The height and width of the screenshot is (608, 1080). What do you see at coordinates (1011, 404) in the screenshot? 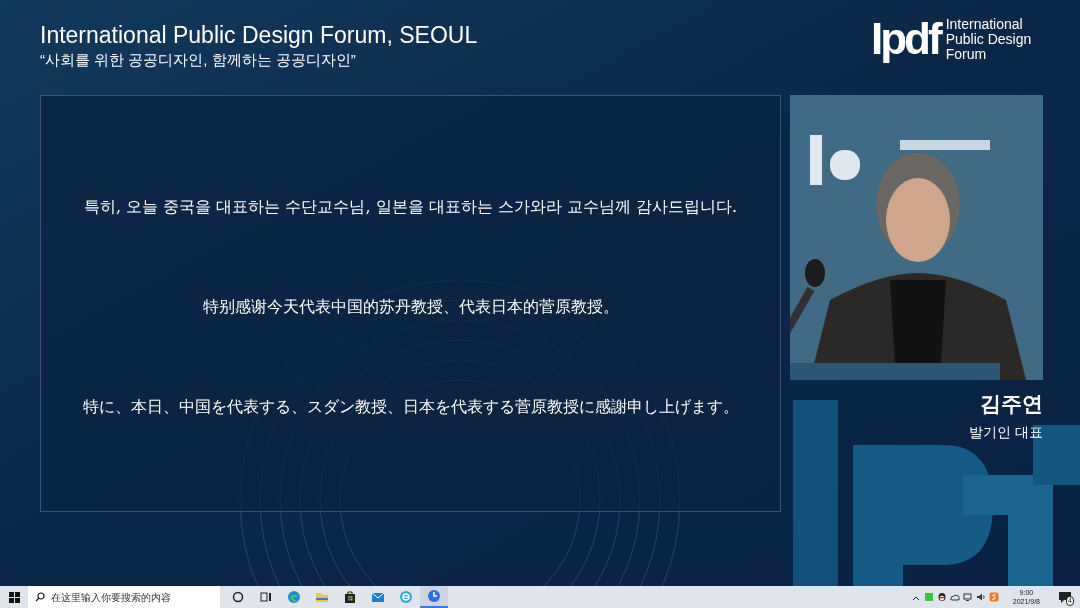
I see `speaker-name: 김주연` at bounding box center [1011, 404].